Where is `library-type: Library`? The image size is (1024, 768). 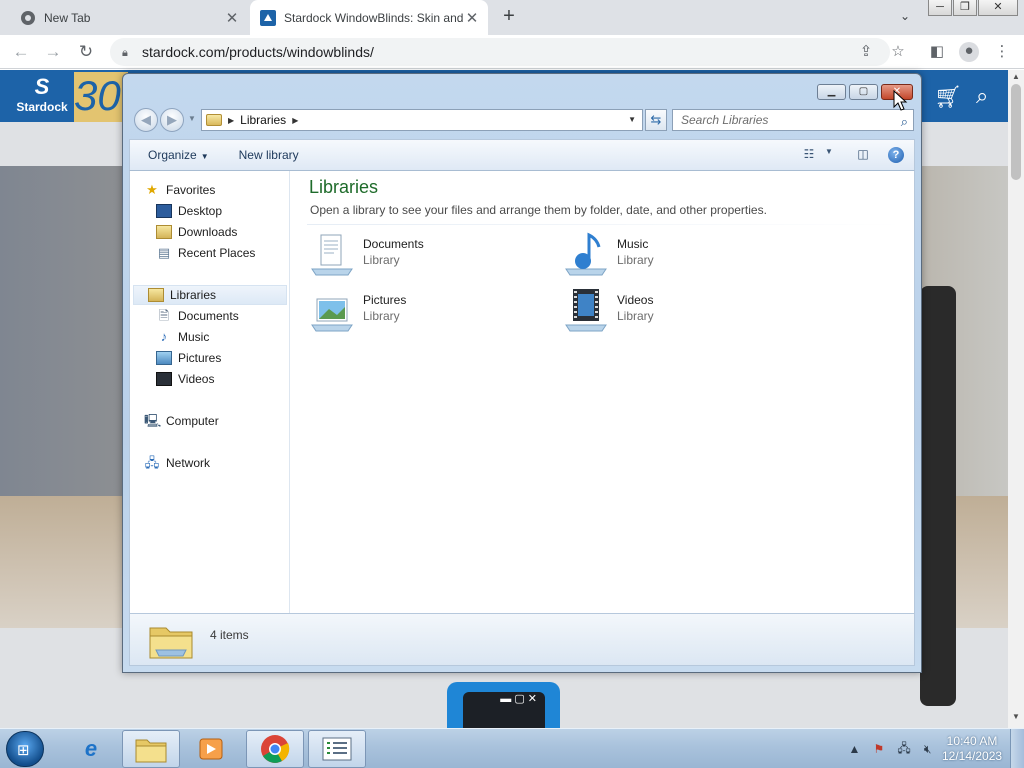 library-type: Library is located at coordinates (635, 316).